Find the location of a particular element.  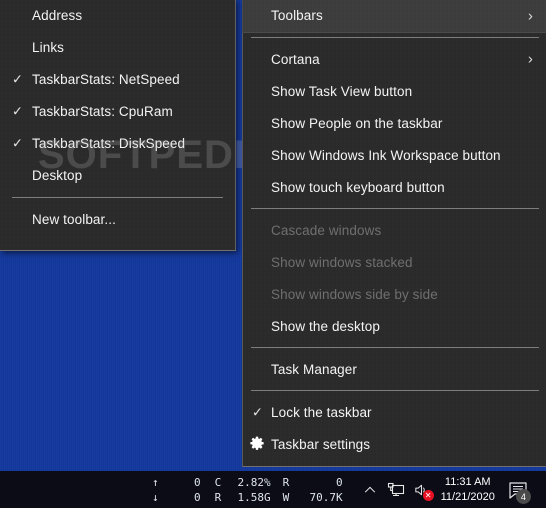

menu-item-show-windows-stacked: Show windows stacked is located at coordinates (394, 262).